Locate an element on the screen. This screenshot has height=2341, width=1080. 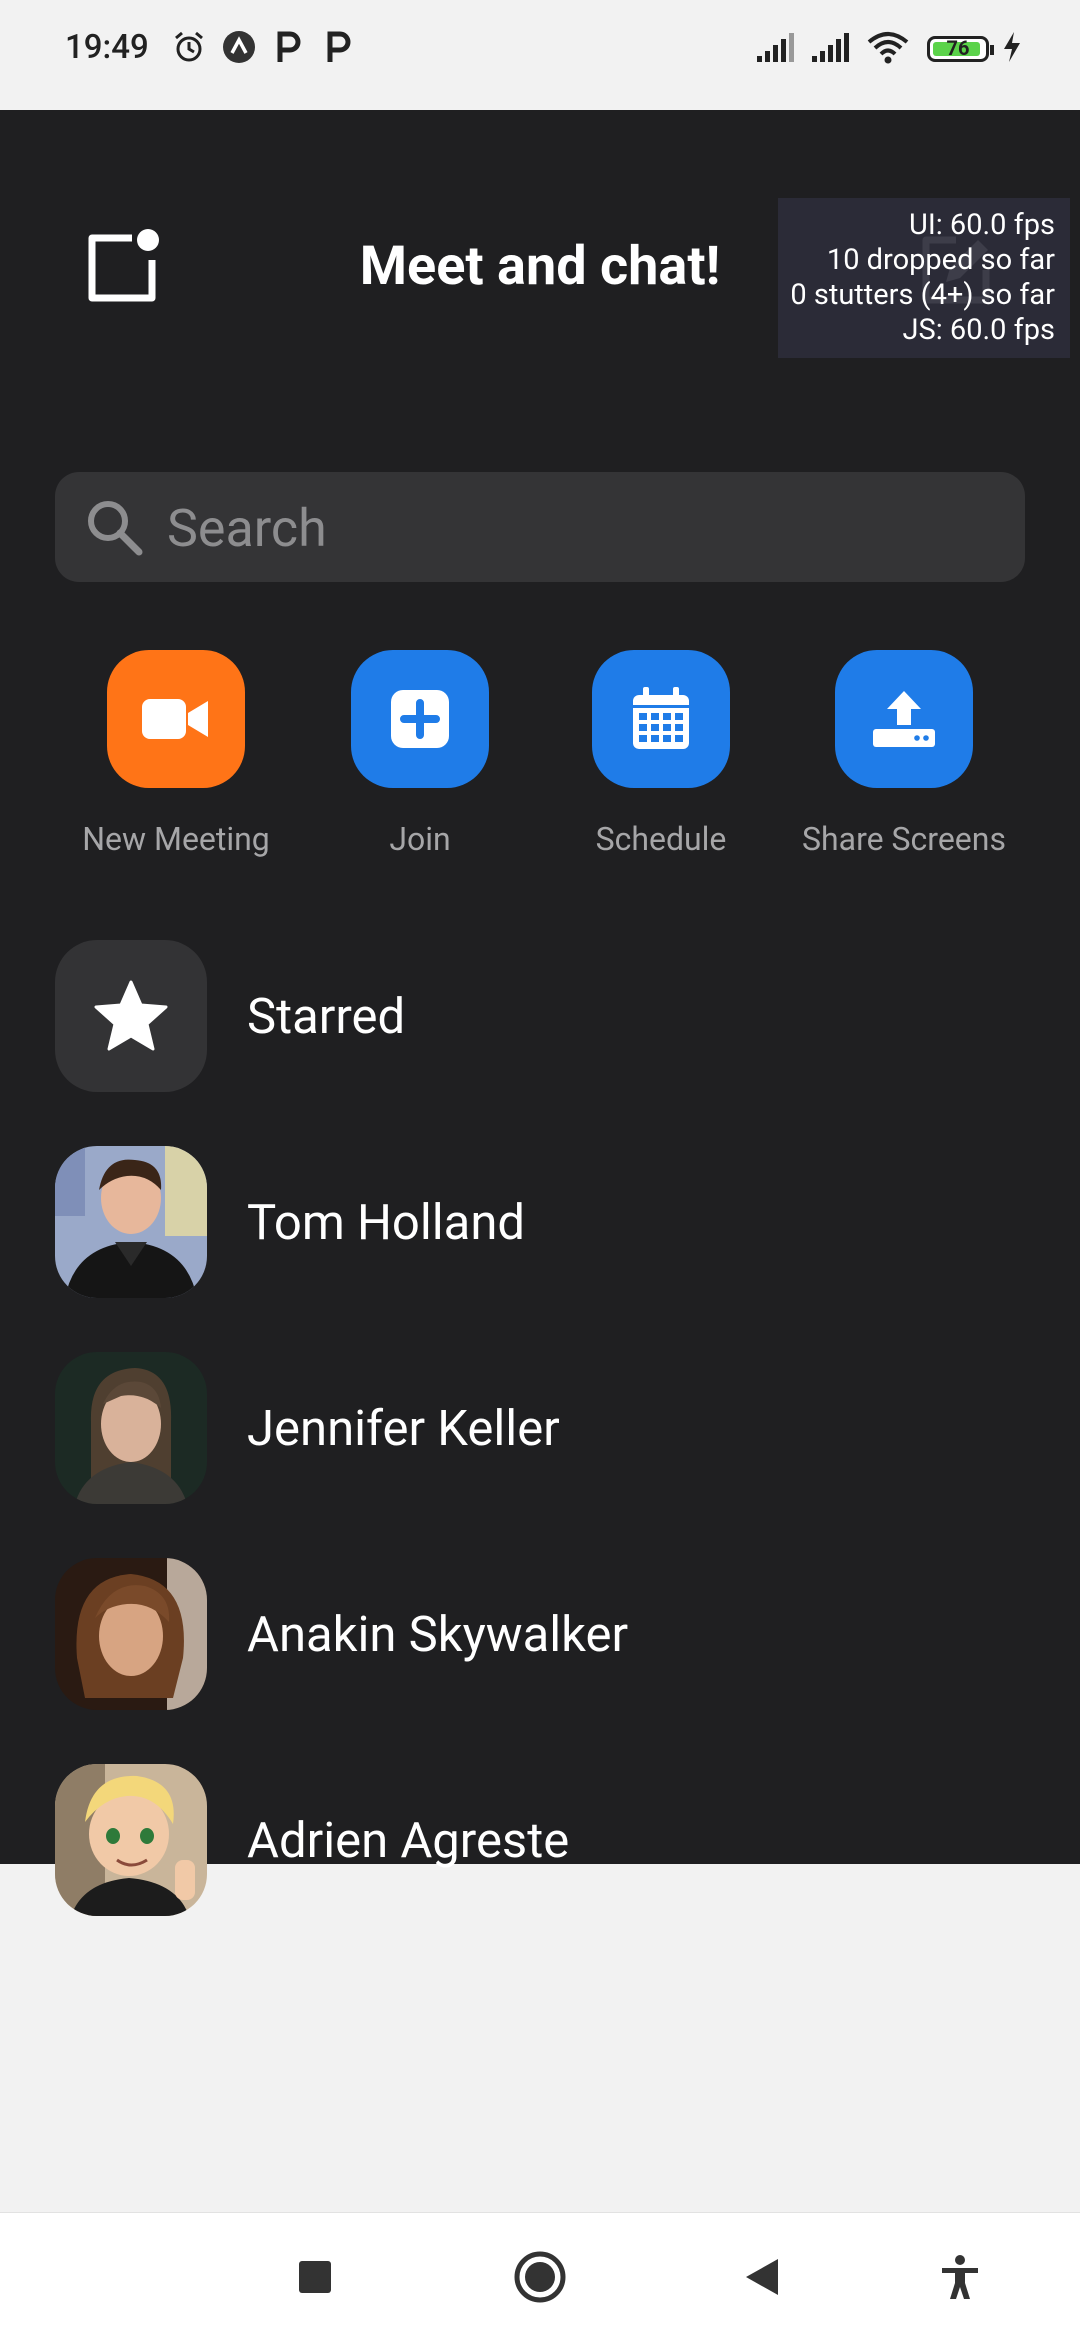
home-button is located at coordinates (540, 2277).